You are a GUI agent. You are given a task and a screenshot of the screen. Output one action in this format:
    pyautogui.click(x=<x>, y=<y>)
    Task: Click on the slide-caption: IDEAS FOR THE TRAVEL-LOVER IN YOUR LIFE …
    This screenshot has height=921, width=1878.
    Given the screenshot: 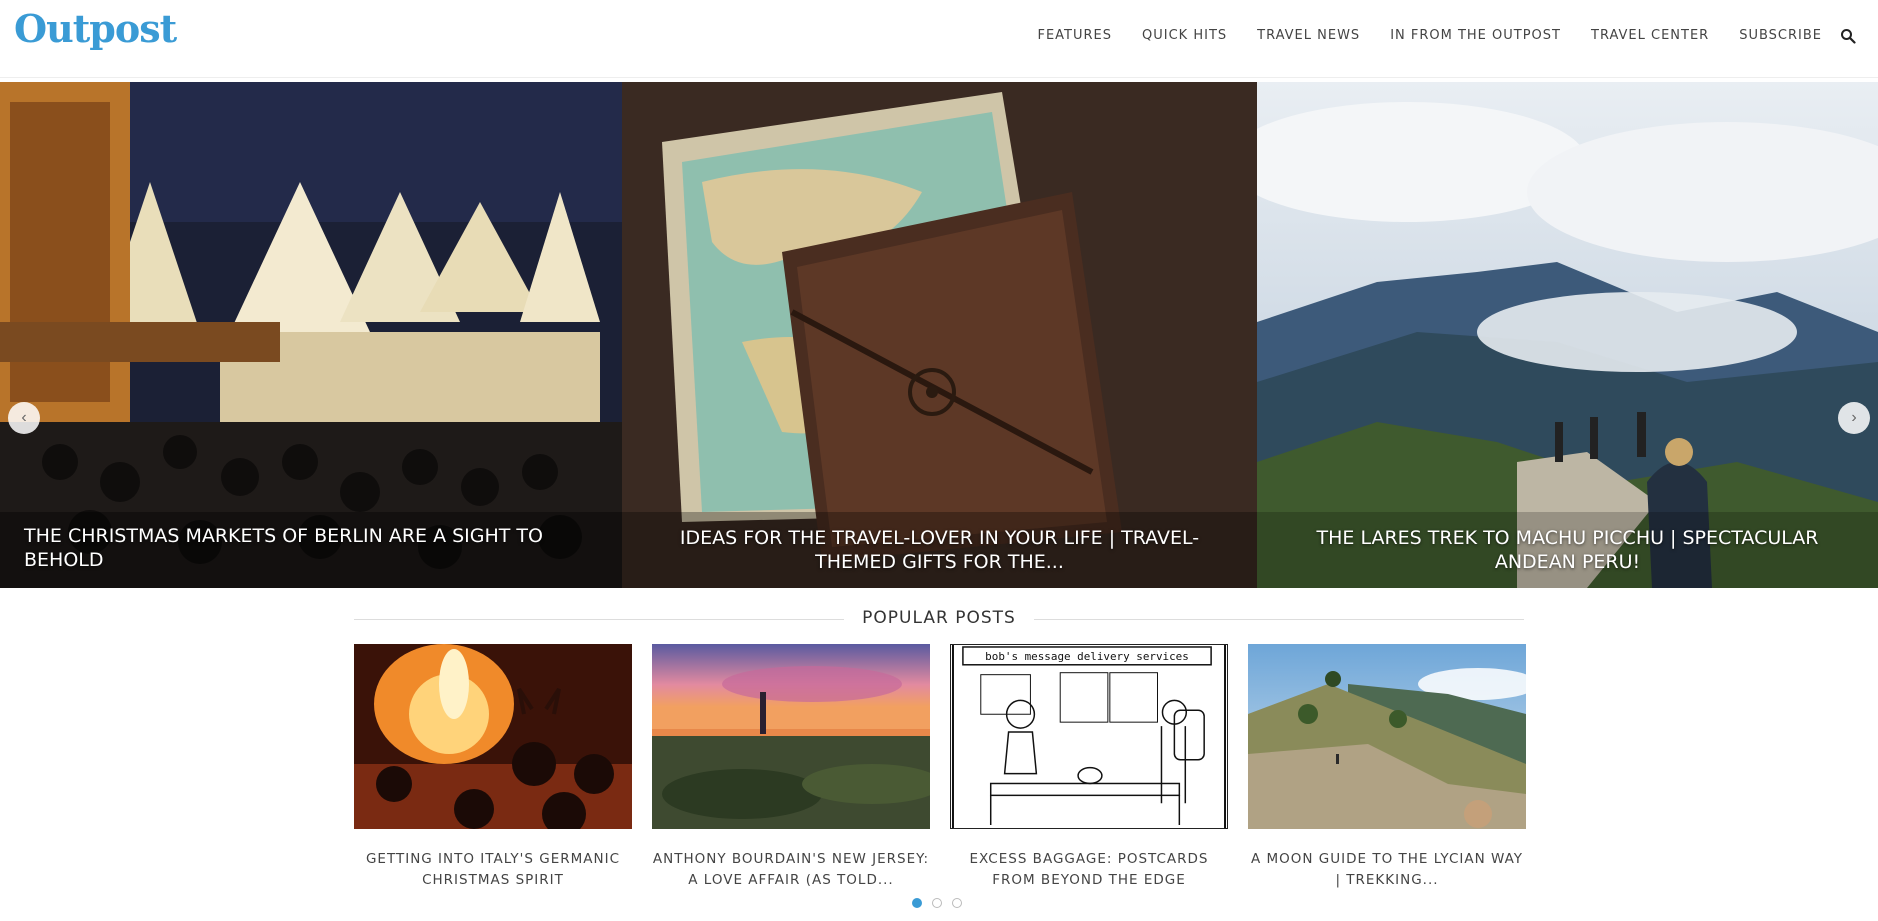 What is the action you would take?
    pyautogui.click(x=939, y=550)
    